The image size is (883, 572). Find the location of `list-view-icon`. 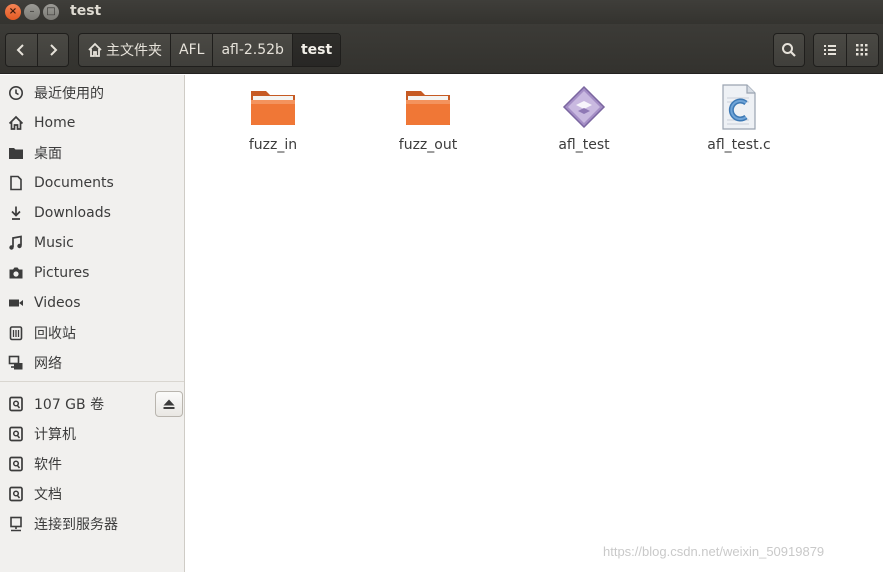

list-view-icon is located at coordinates (829, 50).